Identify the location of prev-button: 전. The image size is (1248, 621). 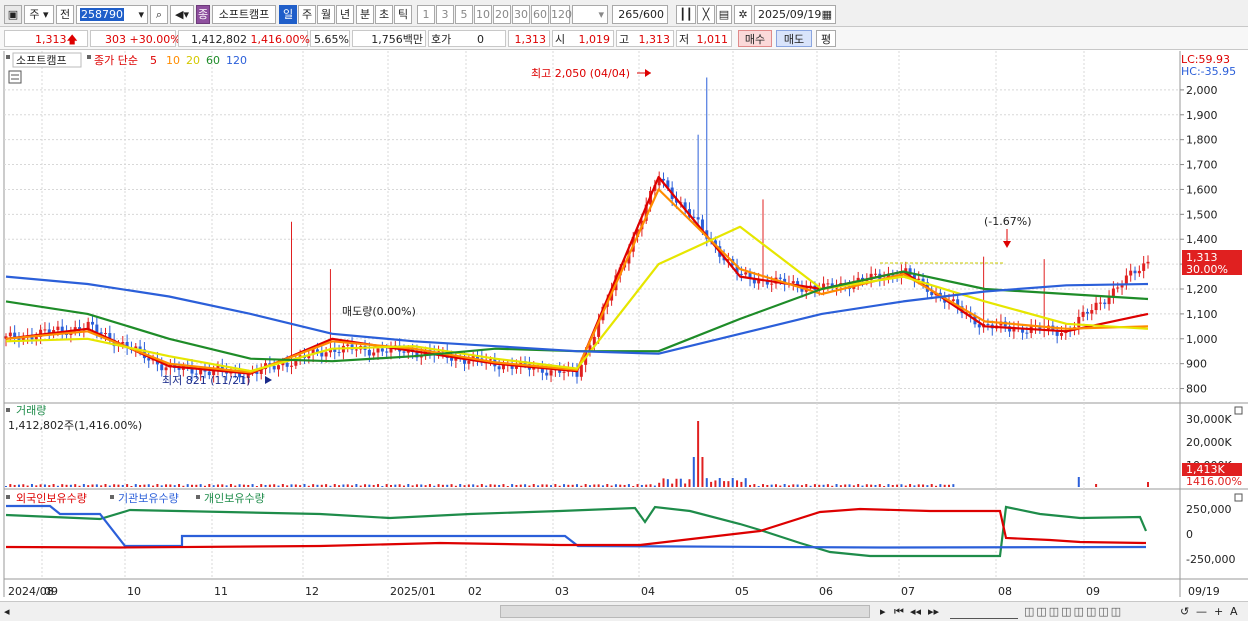
(65, 14).